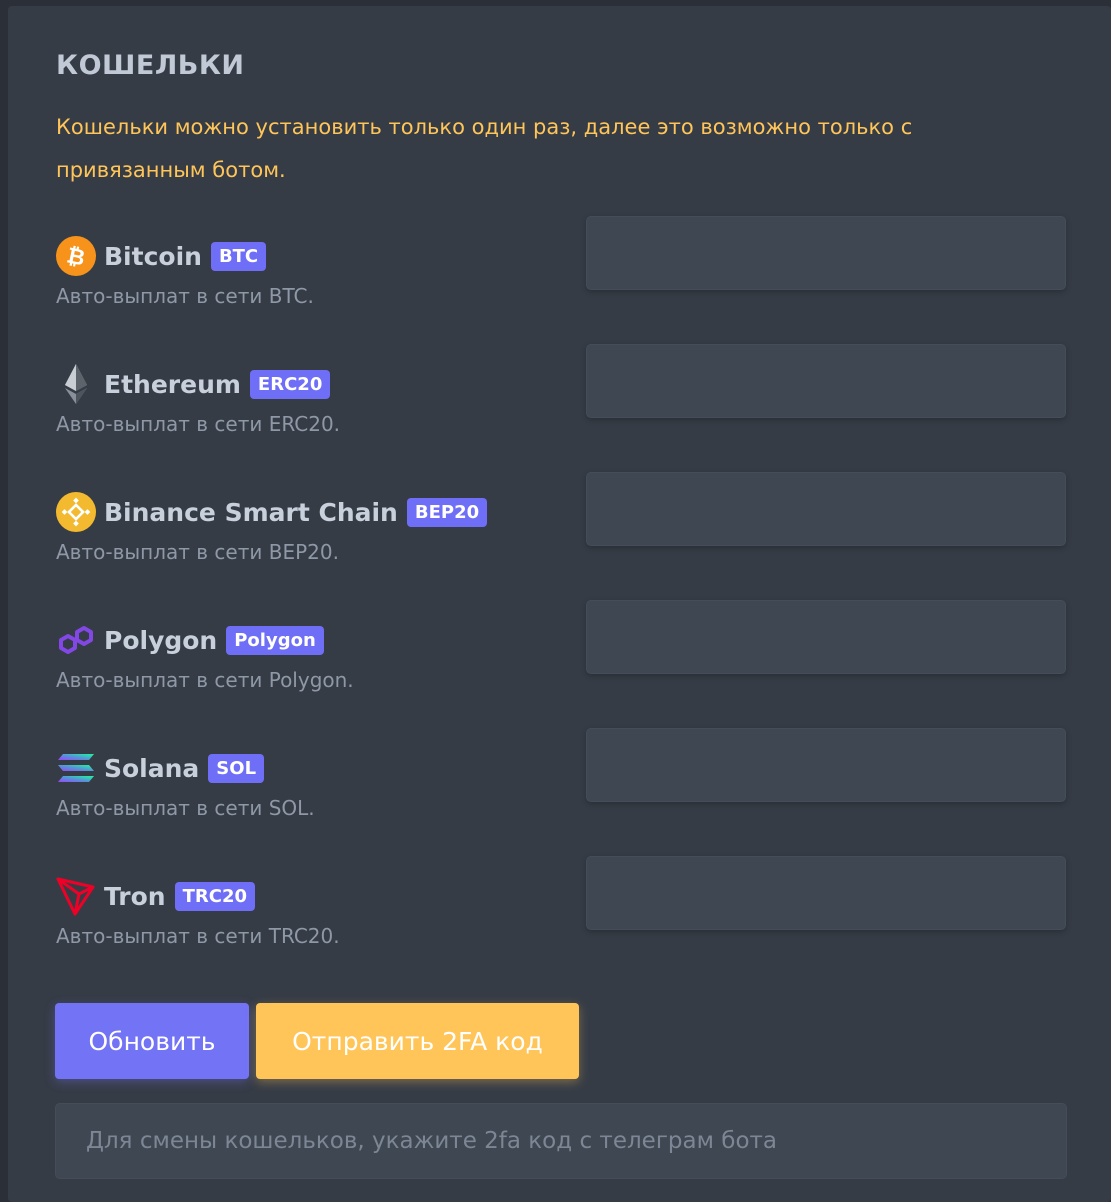  What do you see at coordinates (826, 381) in the screenshot?
I see `ethereum-wallet-input` at bounding box center [826, 381].